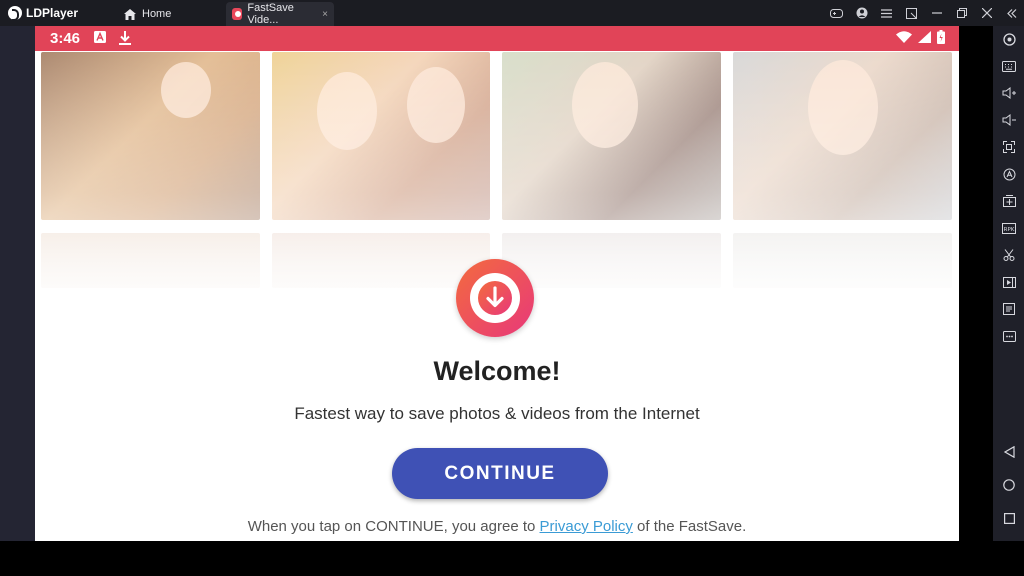  I want to click on install-apk-icon, so click(1009, 201).